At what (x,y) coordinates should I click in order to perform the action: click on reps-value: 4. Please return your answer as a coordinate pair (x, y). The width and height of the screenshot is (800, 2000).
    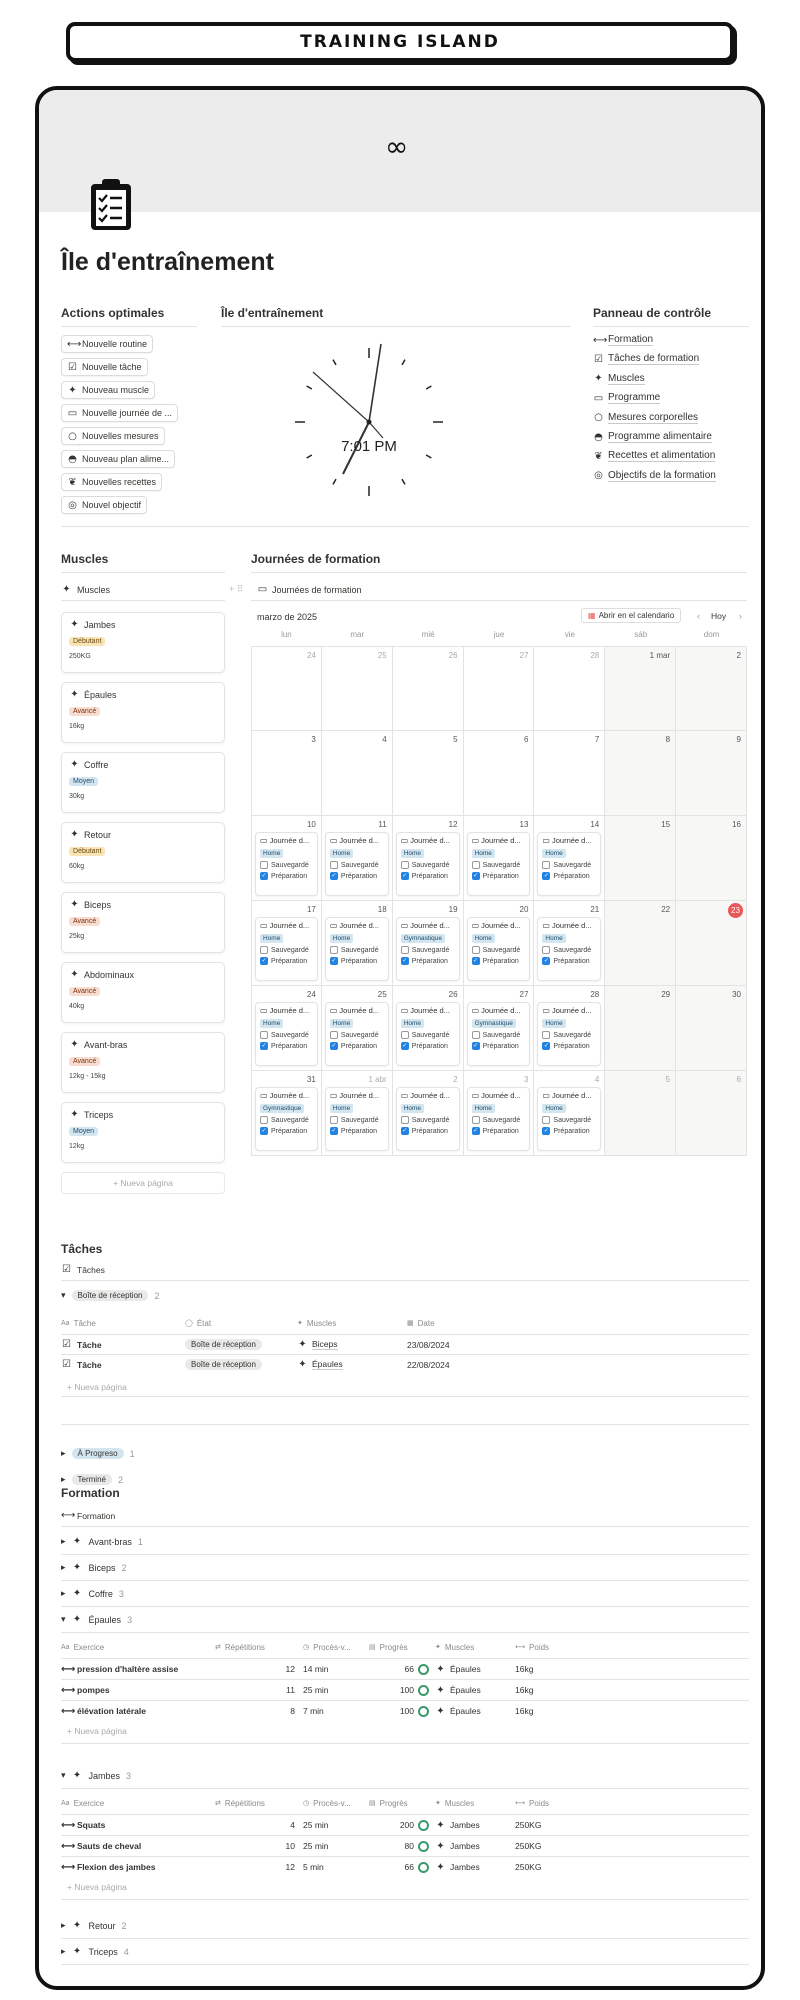
    Looking at the image, I should click on (255, 1825).